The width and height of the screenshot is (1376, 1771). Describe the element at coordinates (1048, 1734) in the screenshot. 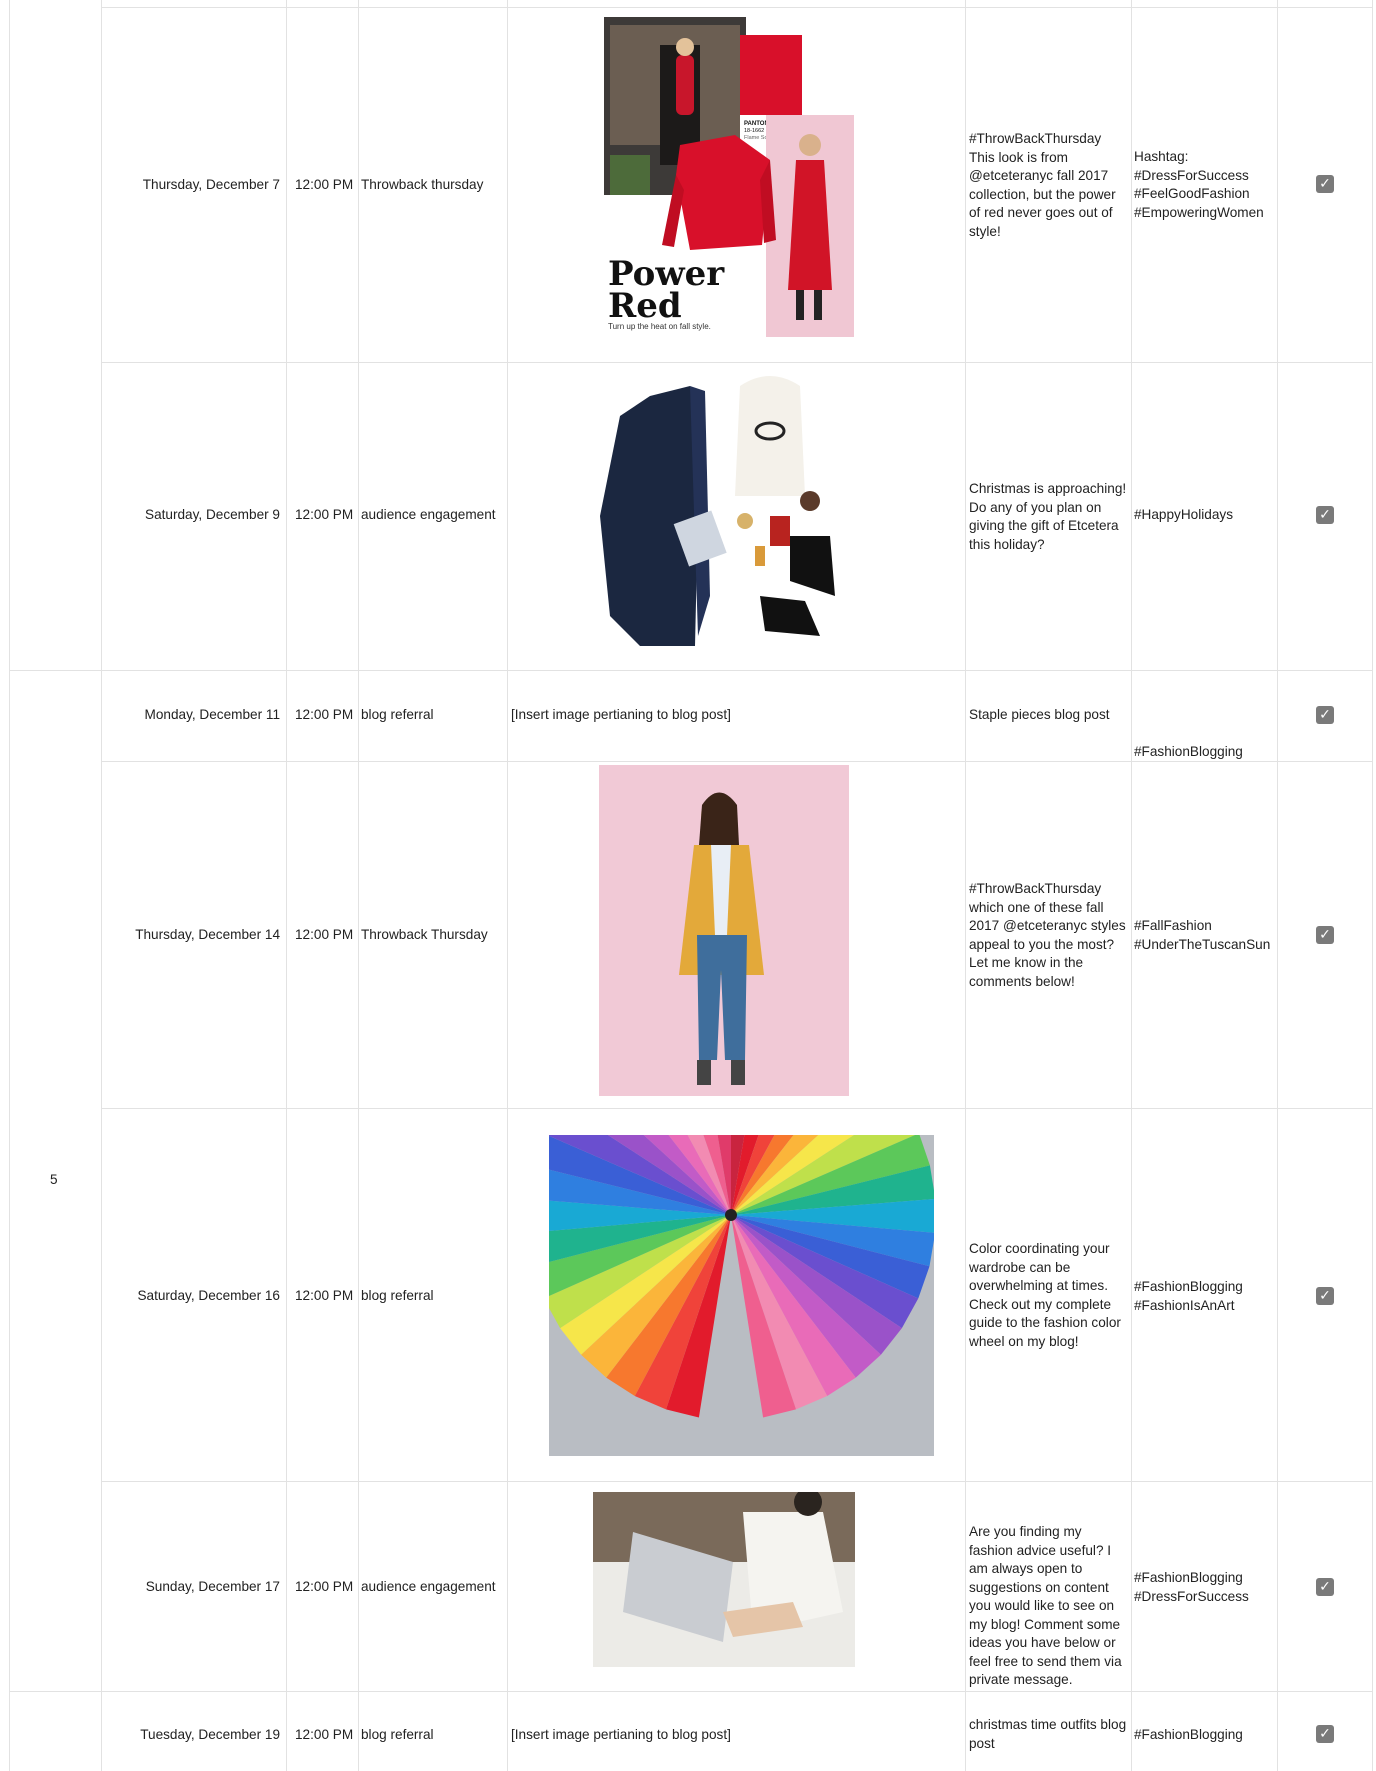

I see `post-caption: christmas time outfits blog post` at that location.